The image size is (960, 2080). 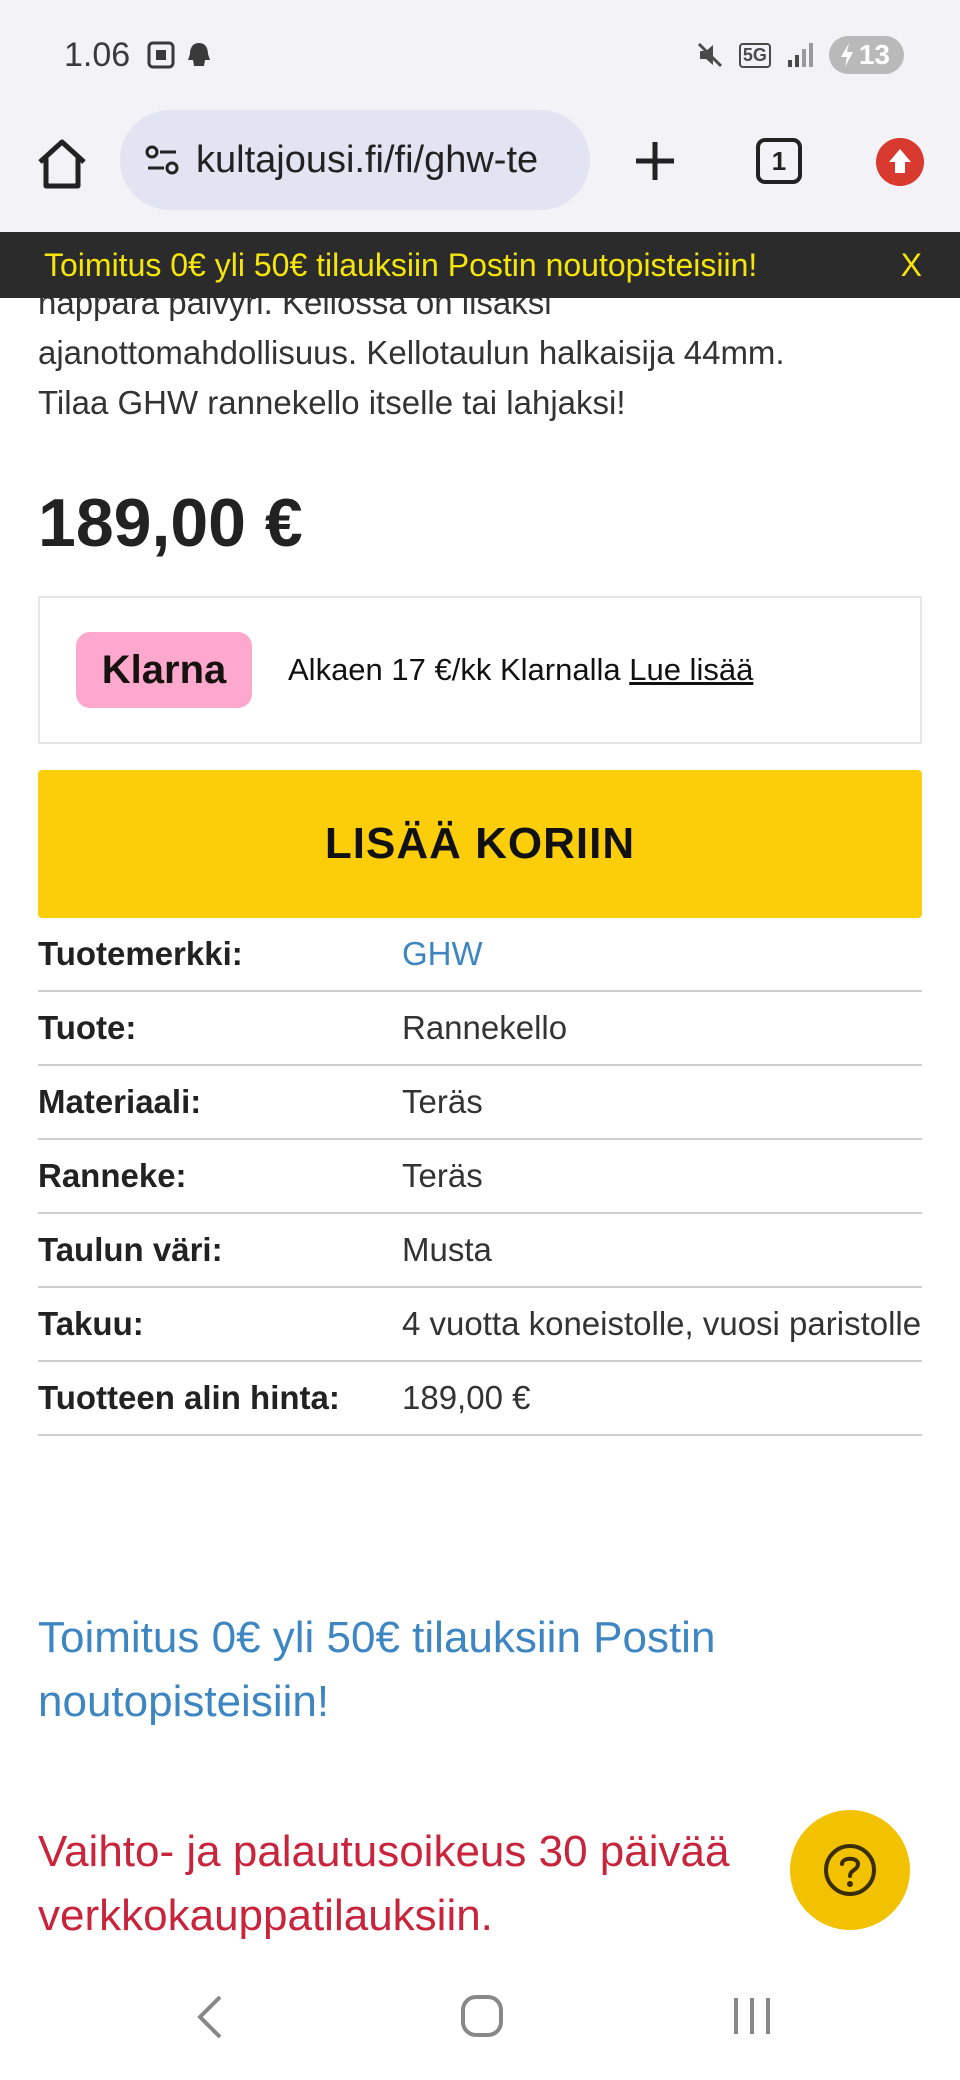 I want to click on home-icon, so click(x=62, y=164).